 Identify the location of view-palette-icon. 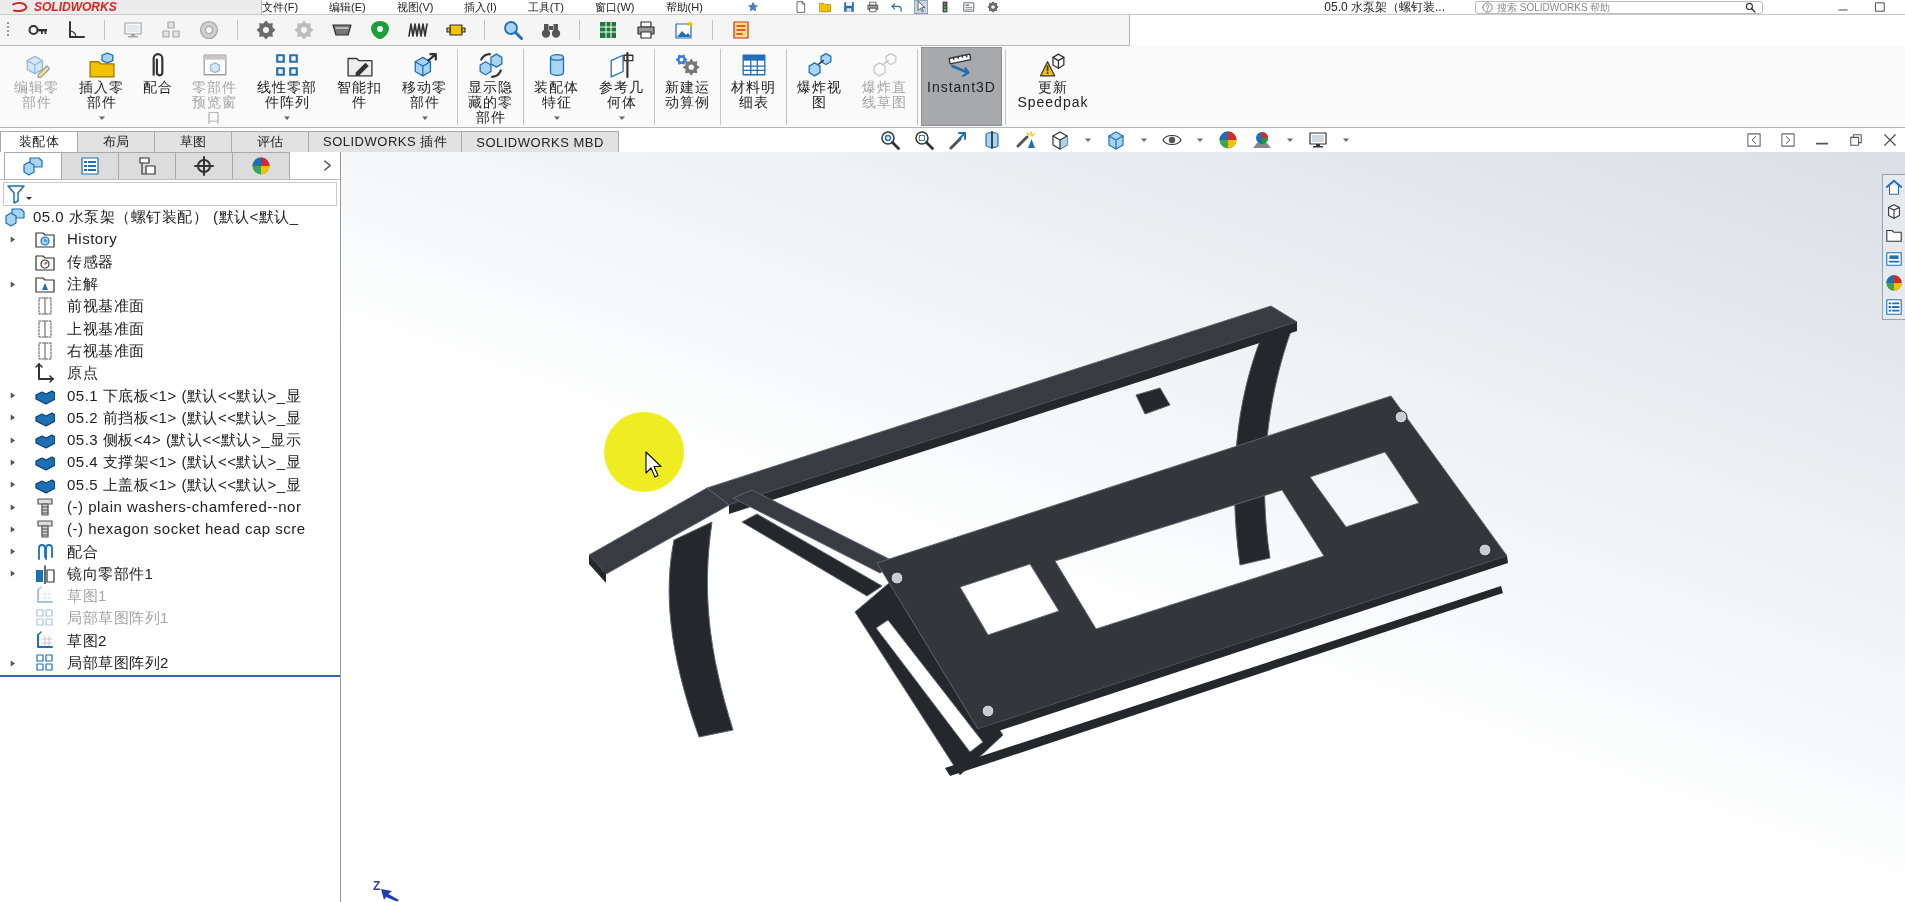
(1894, 259).